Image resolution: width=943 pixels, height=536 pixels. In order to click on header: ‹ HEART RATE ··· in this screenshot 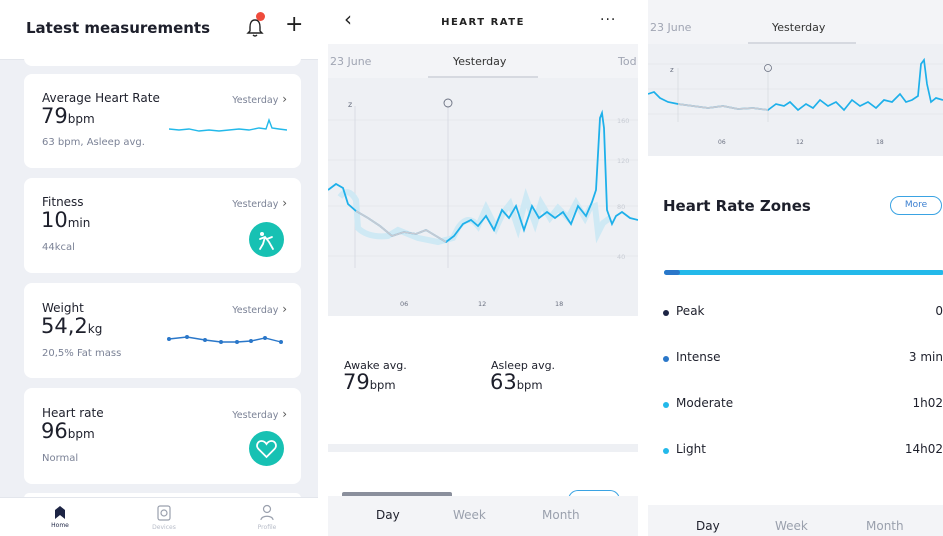, I will do `click(483, 22)`.